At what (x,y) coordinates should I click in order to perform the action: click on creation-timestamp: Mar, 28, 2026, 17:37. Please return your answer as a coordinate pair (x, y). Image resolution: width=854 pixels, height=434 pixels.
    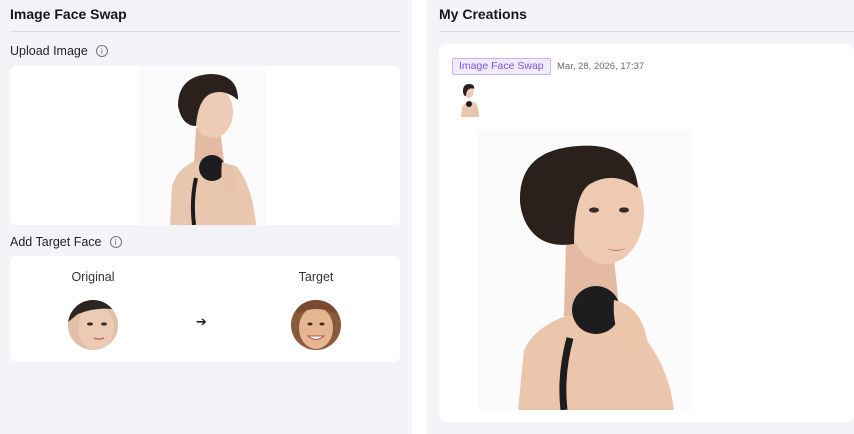
    Looking at the image, I should click on (601, 66).